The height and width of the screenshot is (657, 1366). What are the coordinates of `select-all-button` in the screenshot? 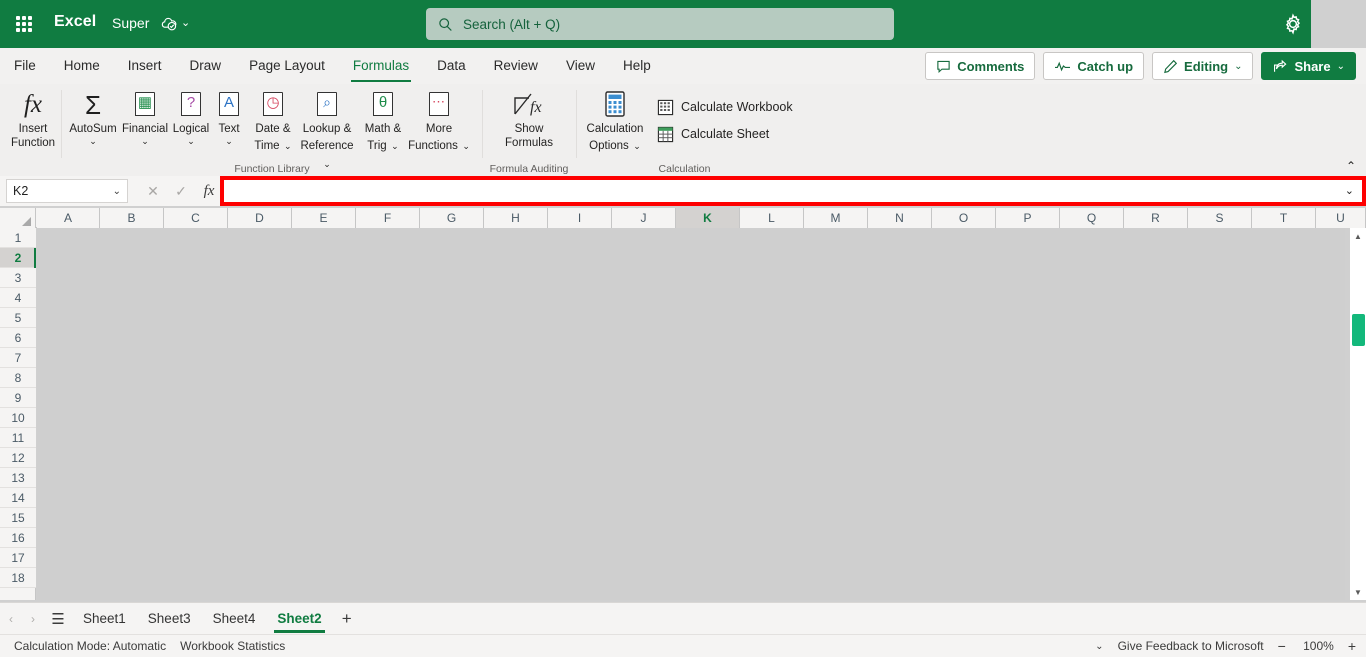 It's located at (18, 218).